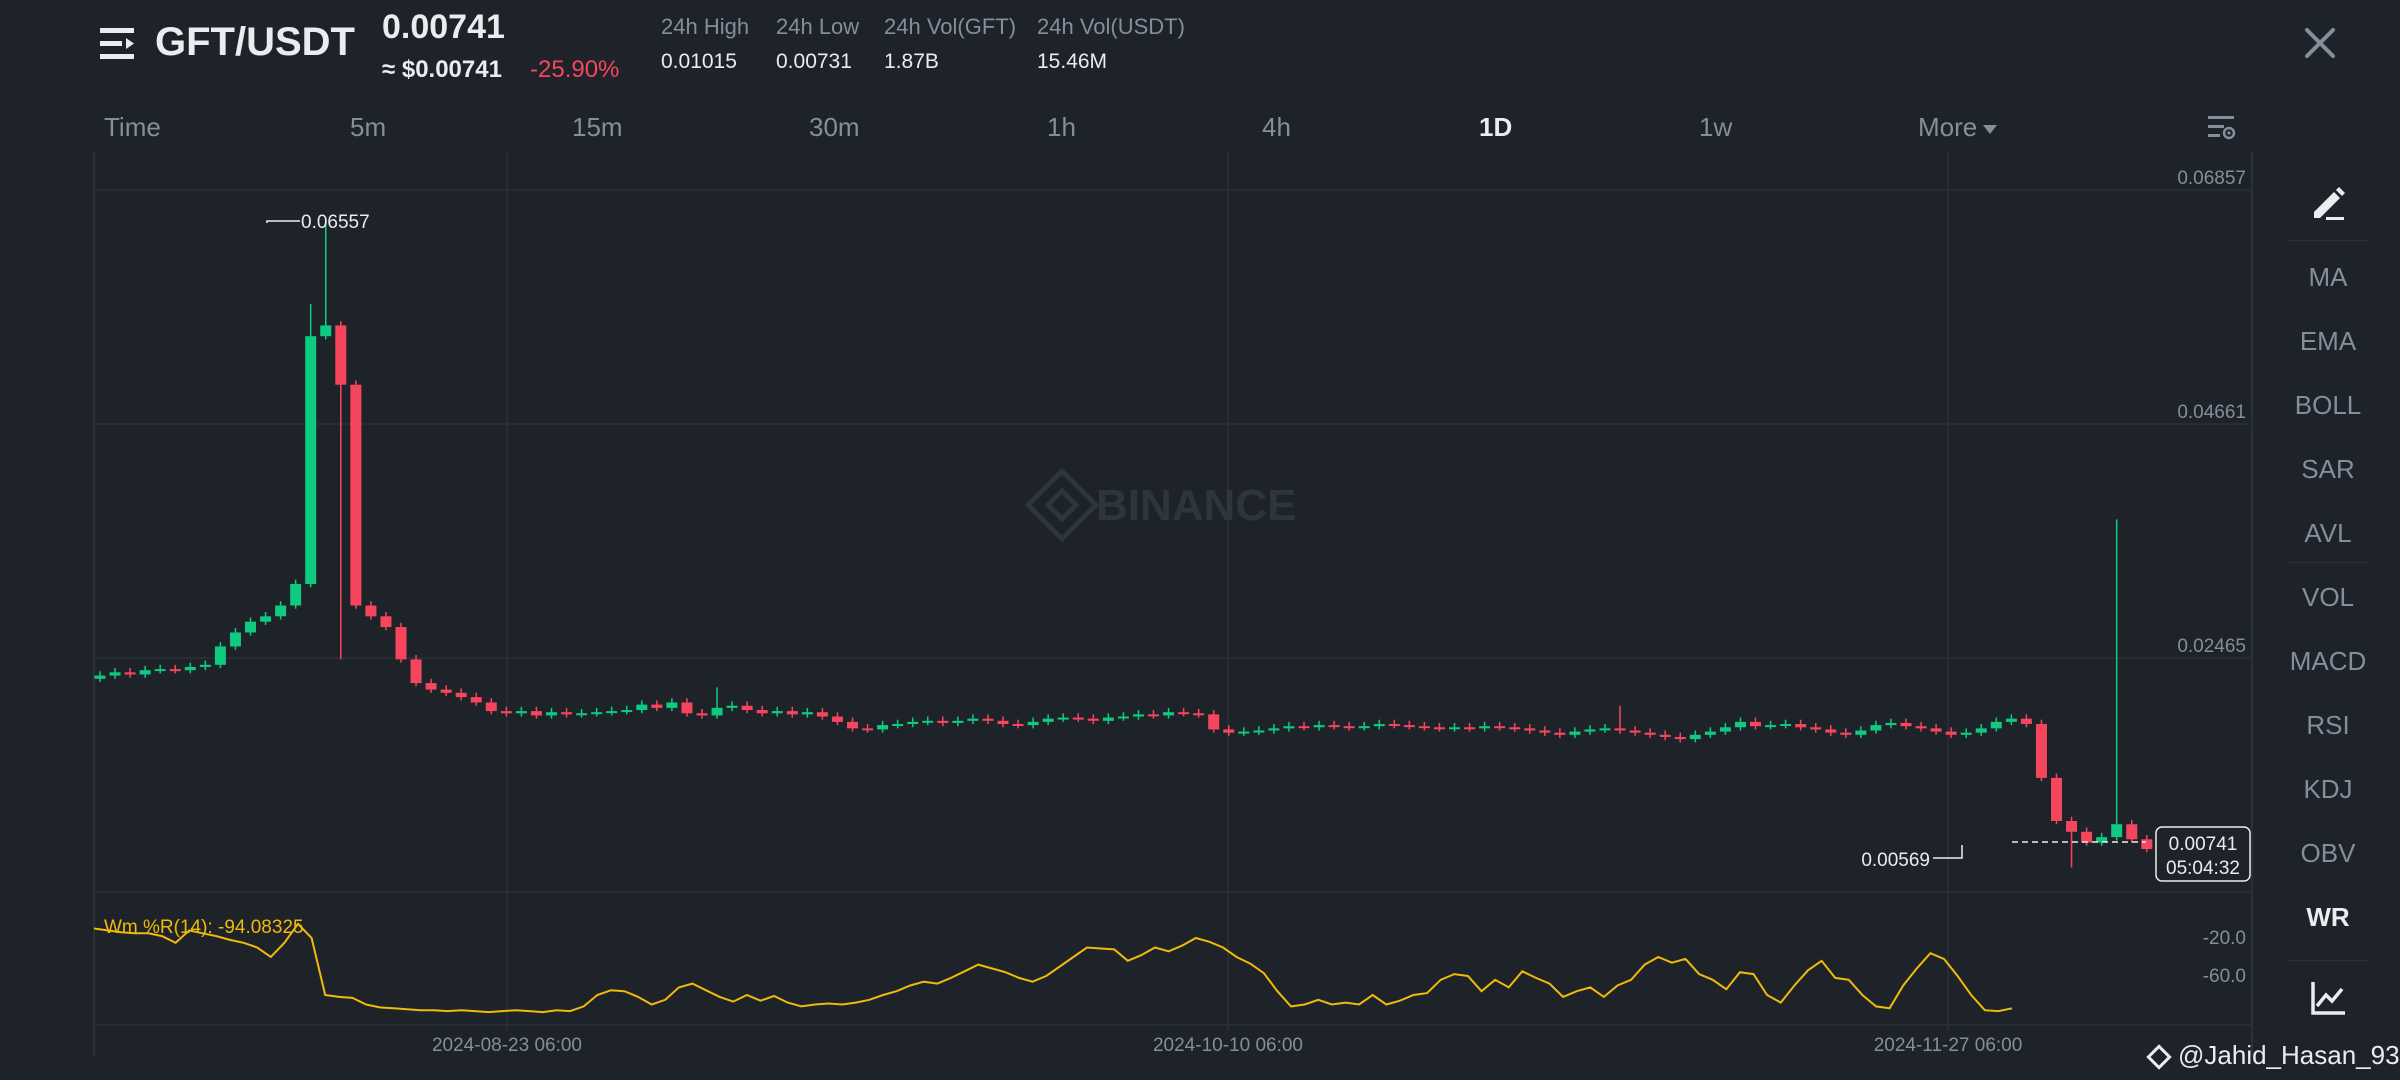 The height and width of the screenshot is (1080, 2400). Describe the element at coordinates (1990, 129) in the screenshot. I see `chevron-down-icon` at that location.